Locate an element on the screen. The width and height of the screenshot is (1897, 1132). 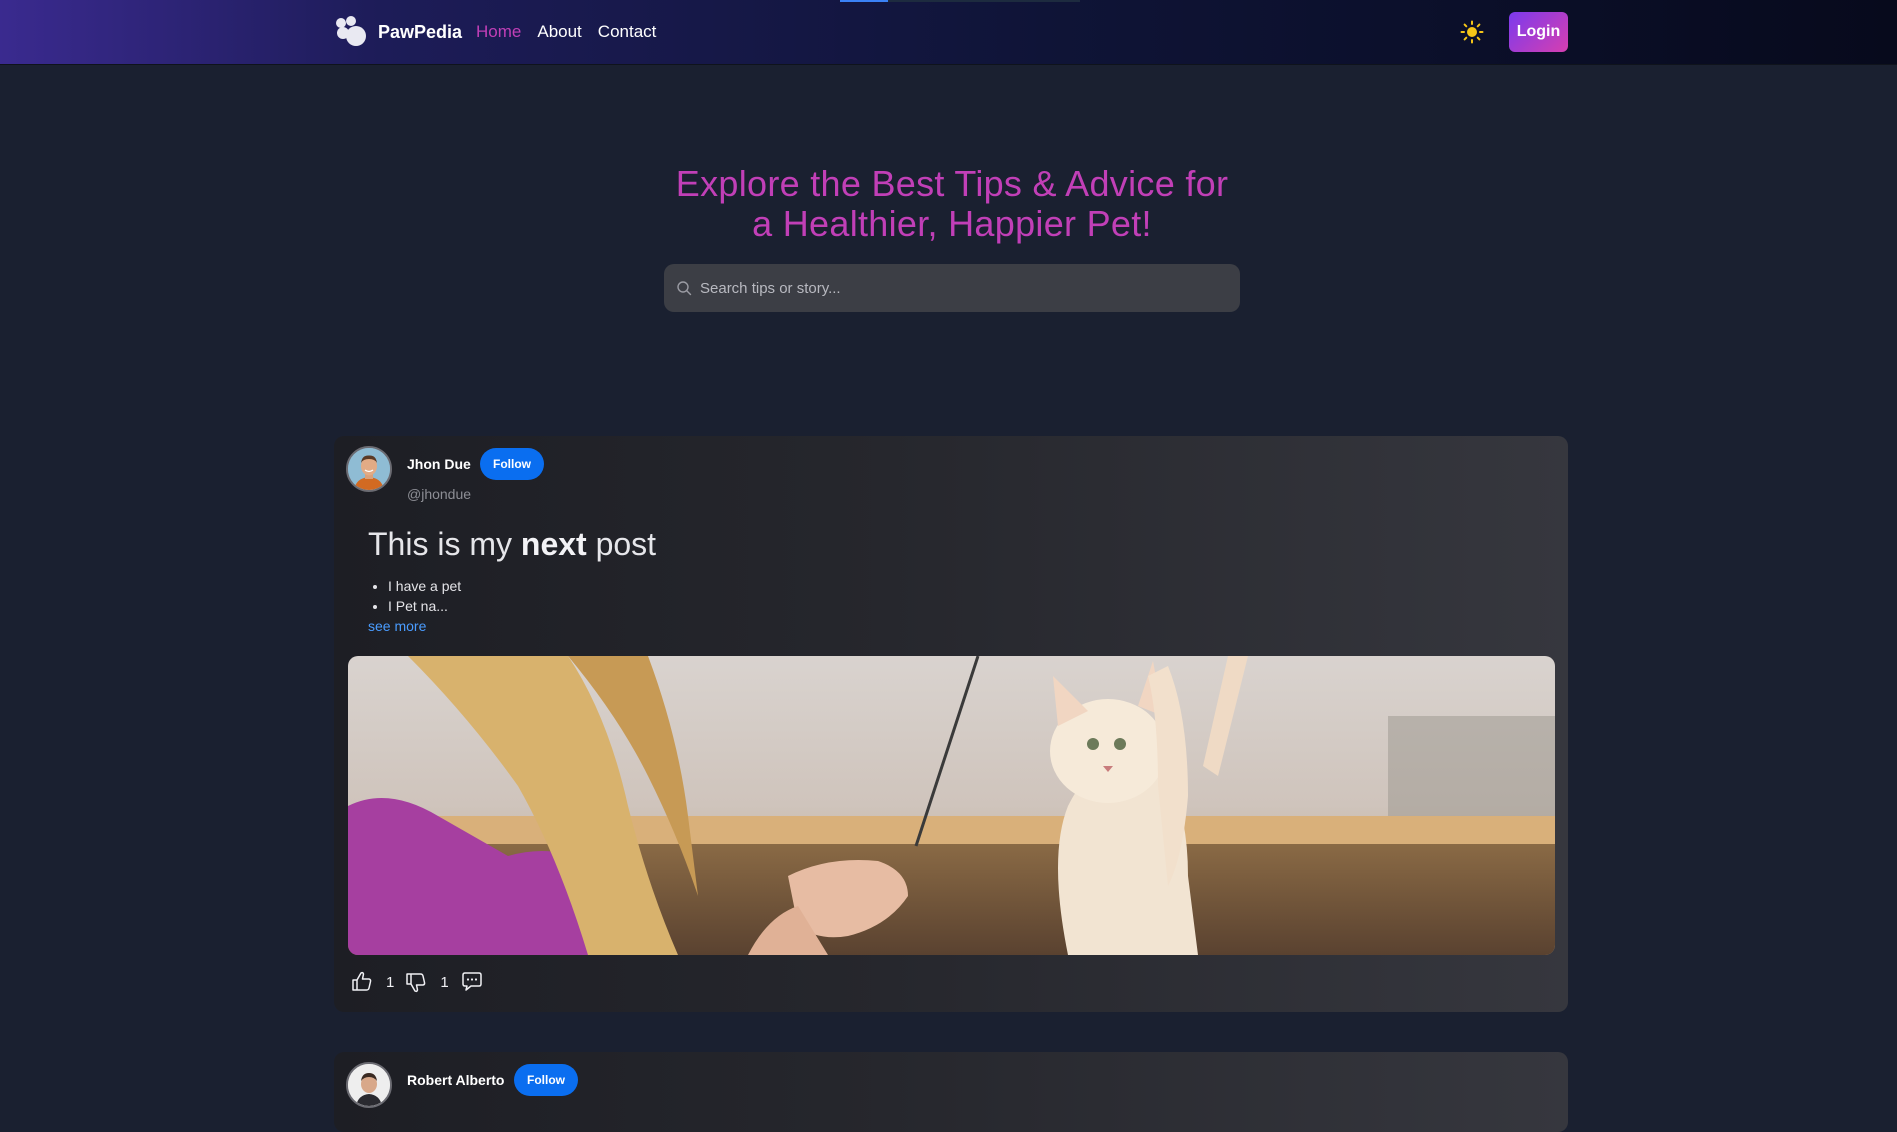
search-bar is located at coordinates (952, 288).